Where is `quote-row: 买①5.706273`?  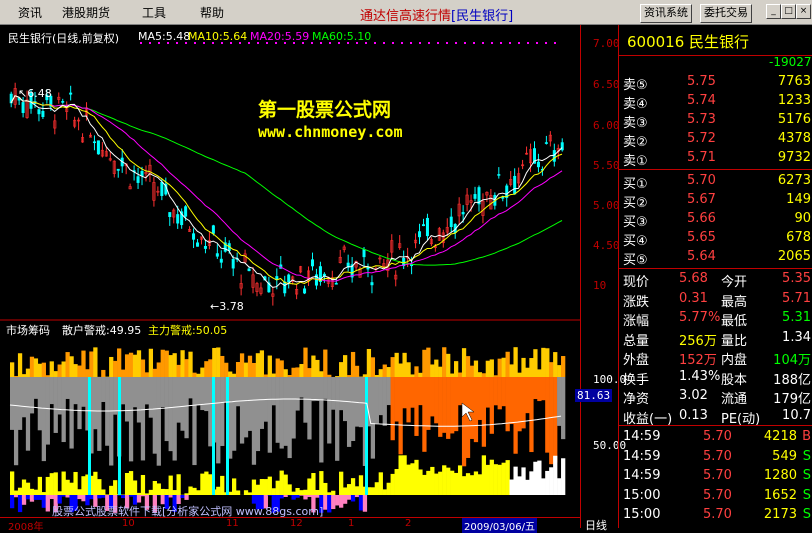
quote-row: 买①5.706273 is located at coordinates (716, 181).